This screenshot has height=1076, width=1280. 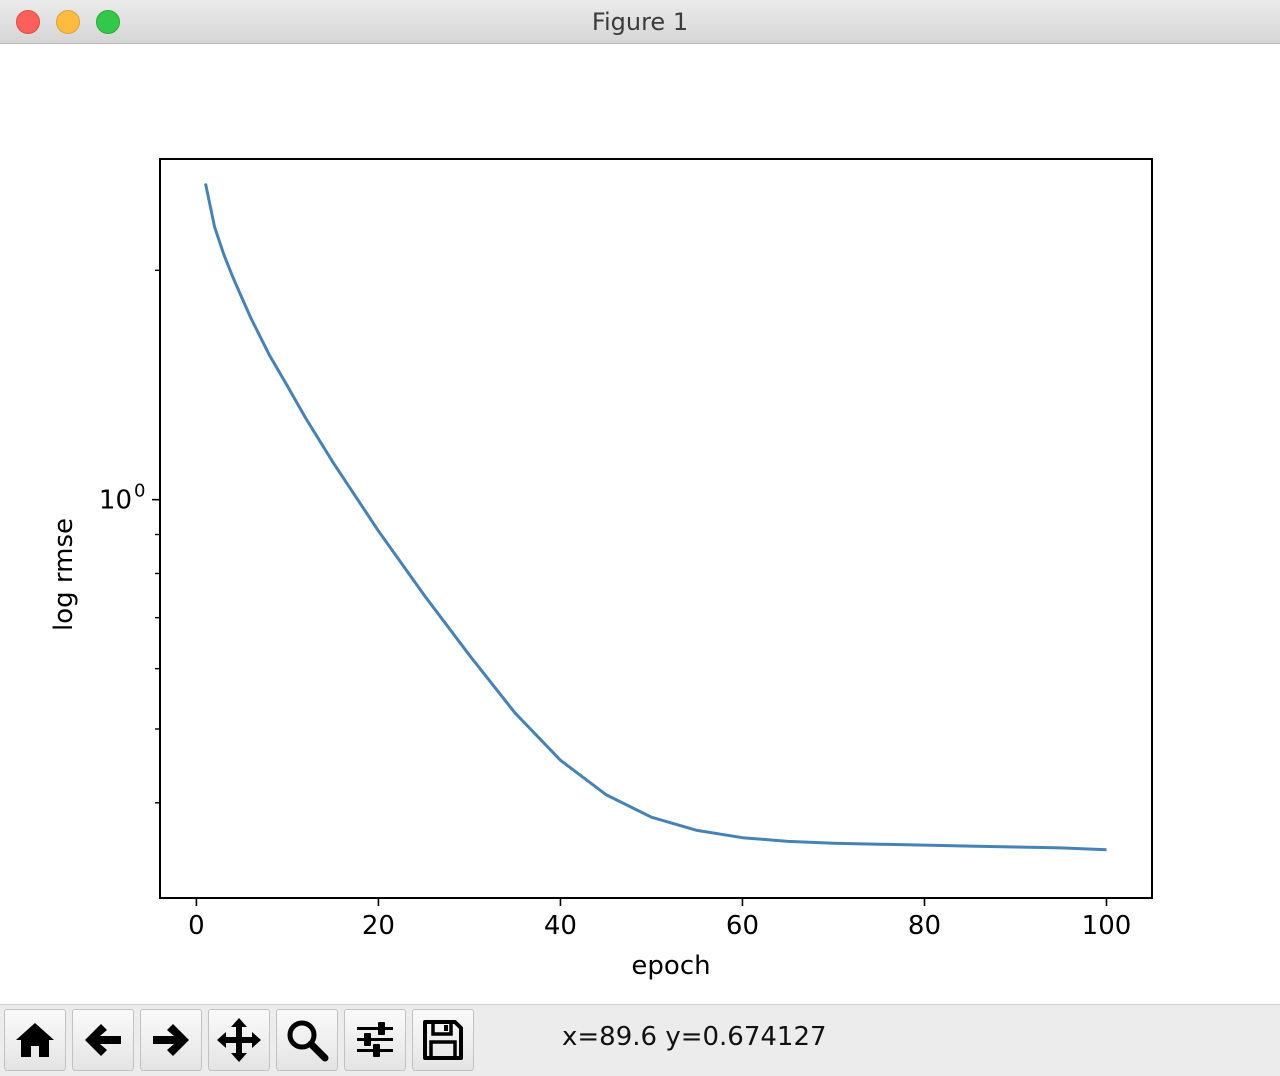 I want to click on magnifier-icon, so click(x=308, y=1041).